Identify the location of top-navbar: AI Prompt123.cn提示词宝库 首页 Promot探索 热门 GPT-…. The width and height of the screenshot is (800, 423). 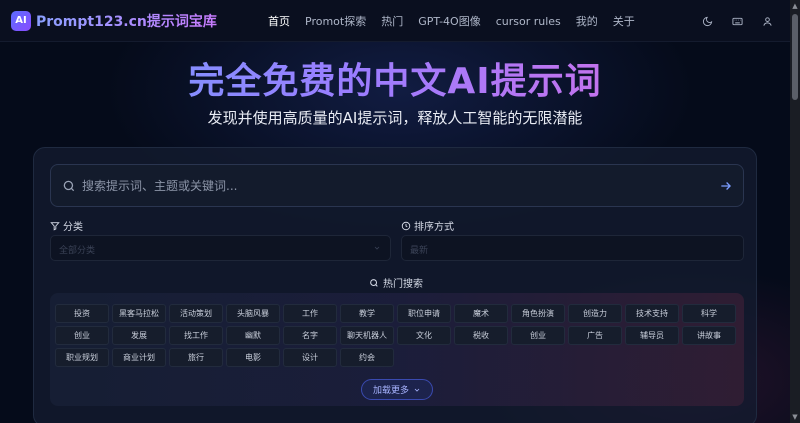
(395, 21).